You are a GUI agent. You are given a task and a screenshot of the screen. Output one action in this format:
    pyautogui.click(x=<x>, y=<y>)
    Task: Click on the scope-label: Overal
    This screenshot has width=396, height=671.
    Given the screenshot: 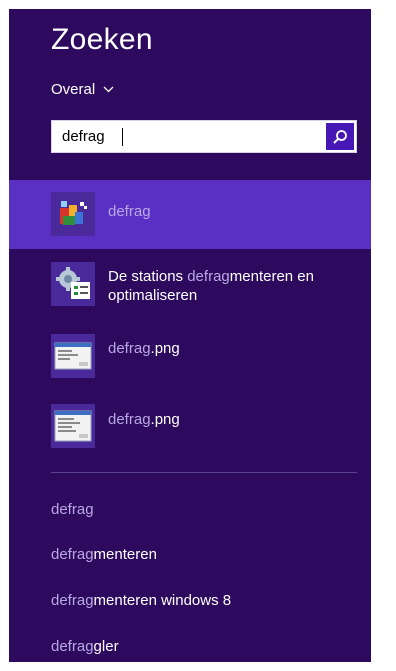 What is the action you would take?
    pyautogui.click(x=73, y=89)
    